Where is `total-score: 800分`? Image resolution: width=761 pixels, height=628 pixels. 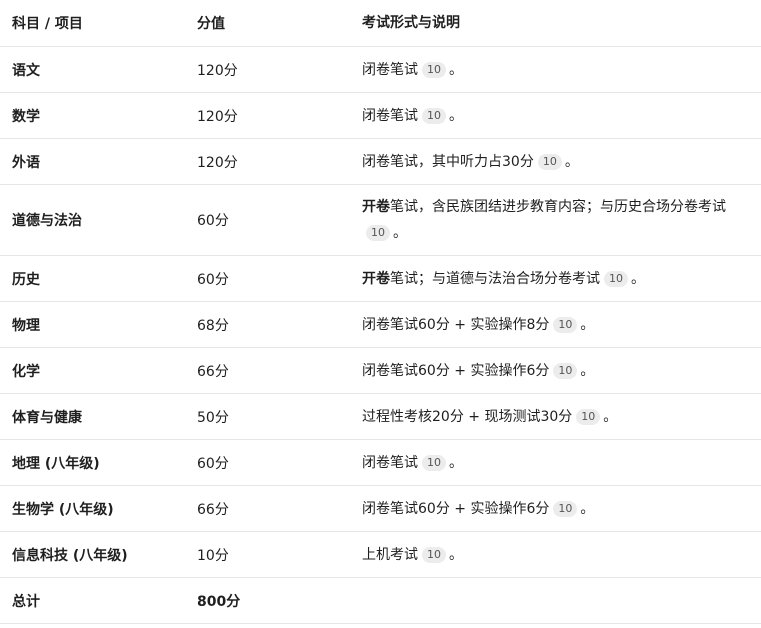 total-score: 800分 is located at coordinates (219, 601).